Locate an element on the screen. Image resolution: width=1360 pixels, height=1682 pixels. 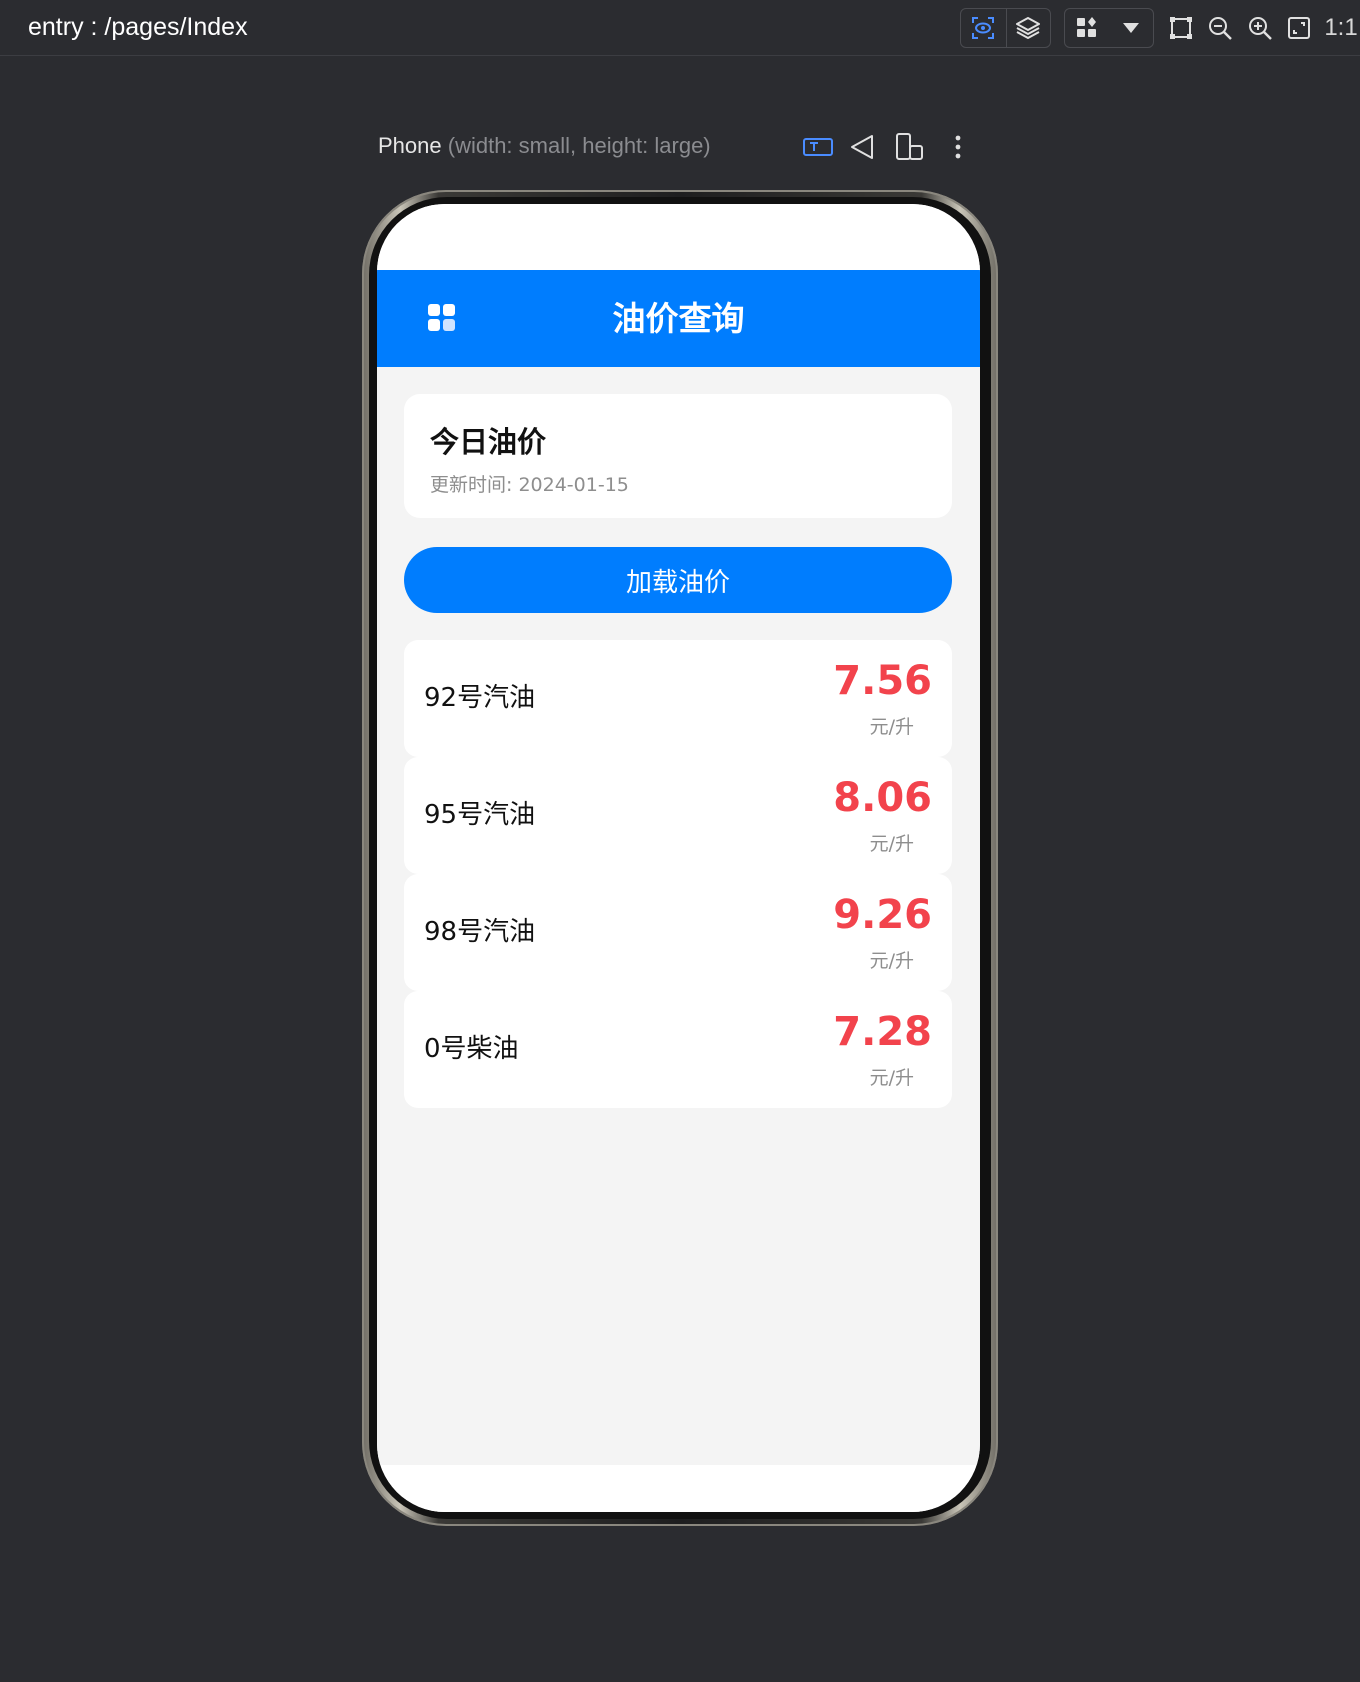
card-title: 今日油价 is located at coordinates (488, 442).